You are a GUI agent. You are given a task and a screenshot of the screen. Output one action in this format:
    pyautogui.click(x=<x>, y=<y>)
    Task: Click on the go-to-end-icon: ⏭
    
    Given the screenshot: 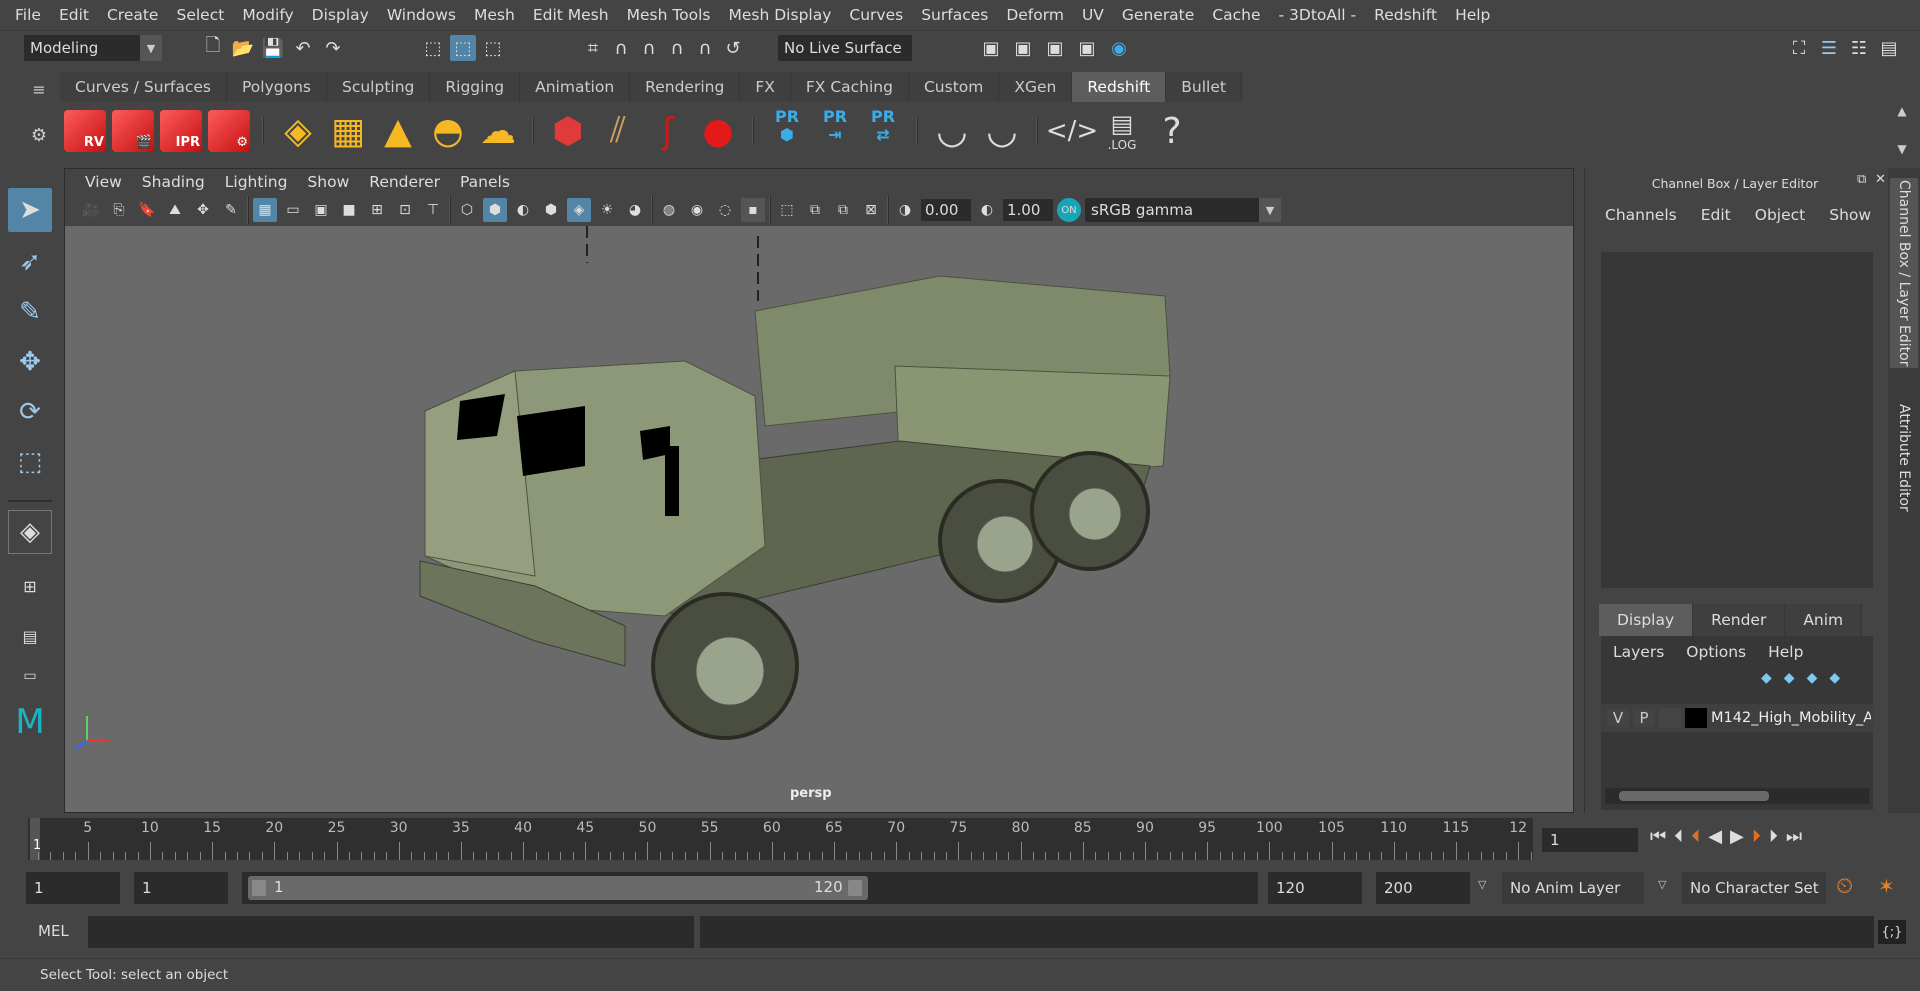 What is the action you would take?
    pyautogui.click(x=1794, y=836)
    